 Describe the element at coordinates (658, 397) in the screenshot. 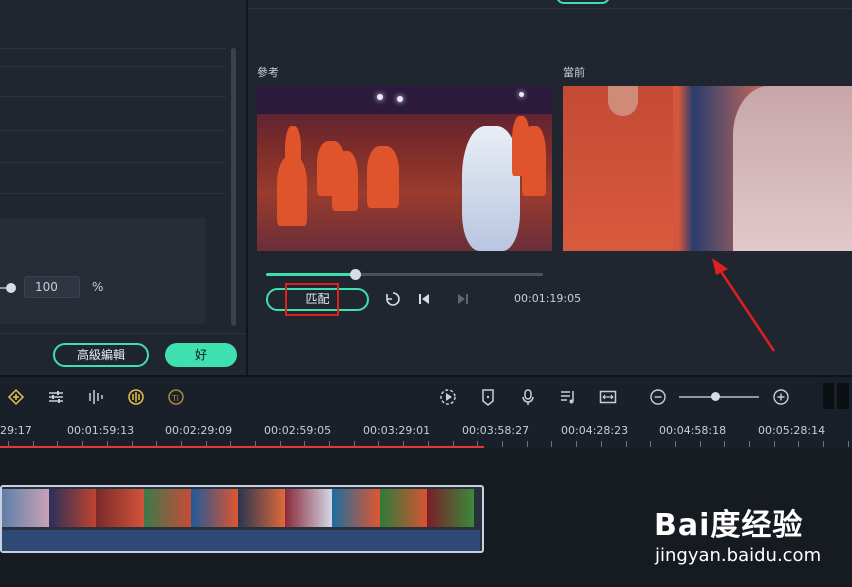

I see `zoom-out-icon` at that location.